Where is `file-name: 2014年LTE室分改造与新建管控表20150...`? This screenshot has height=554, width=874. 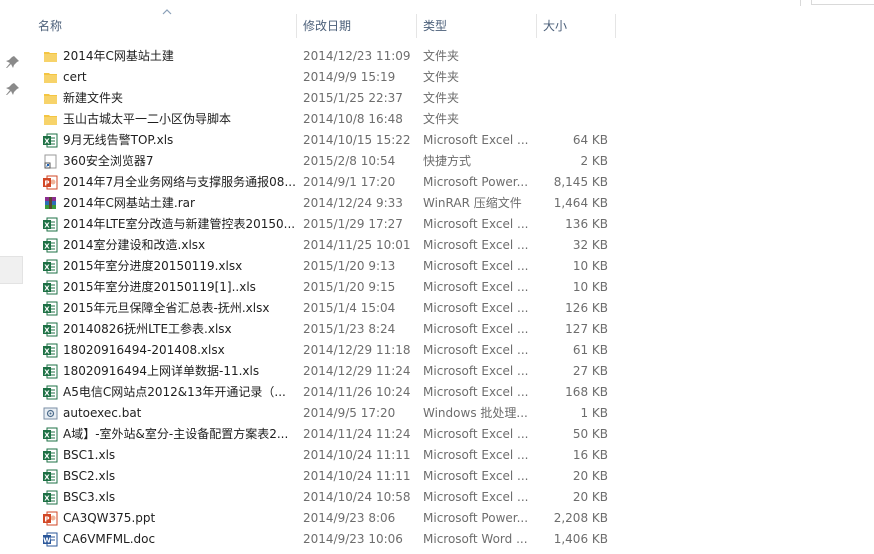 file-name: 2014年LTE室分改造与新建管控表20150... is located at coordinates (179, 224).